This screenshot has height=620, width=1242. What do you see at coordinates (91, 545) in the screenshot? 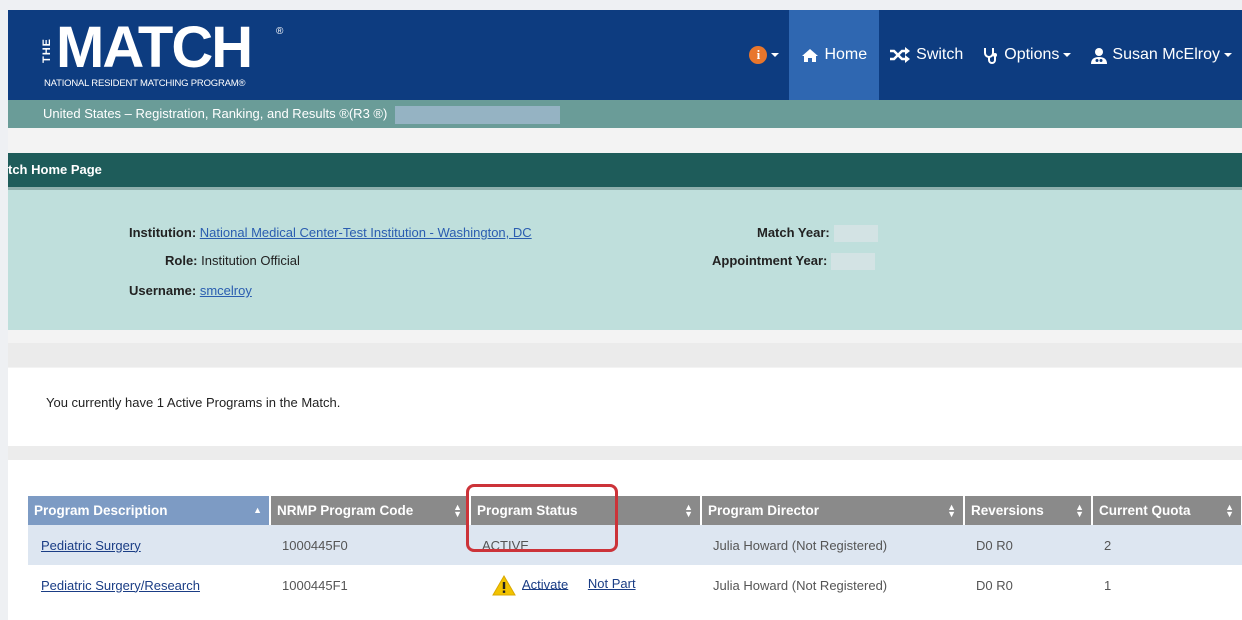
I see `program-link: Pediatric Surgery` at bounding box center [91, 545].